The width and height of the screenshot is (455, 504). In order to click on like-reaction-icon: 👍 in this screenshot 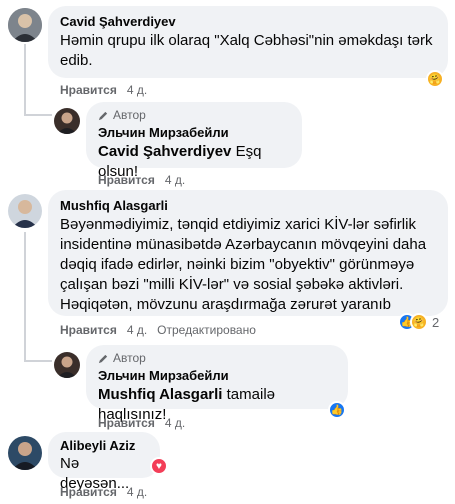, I will do `click(337, 410)`.